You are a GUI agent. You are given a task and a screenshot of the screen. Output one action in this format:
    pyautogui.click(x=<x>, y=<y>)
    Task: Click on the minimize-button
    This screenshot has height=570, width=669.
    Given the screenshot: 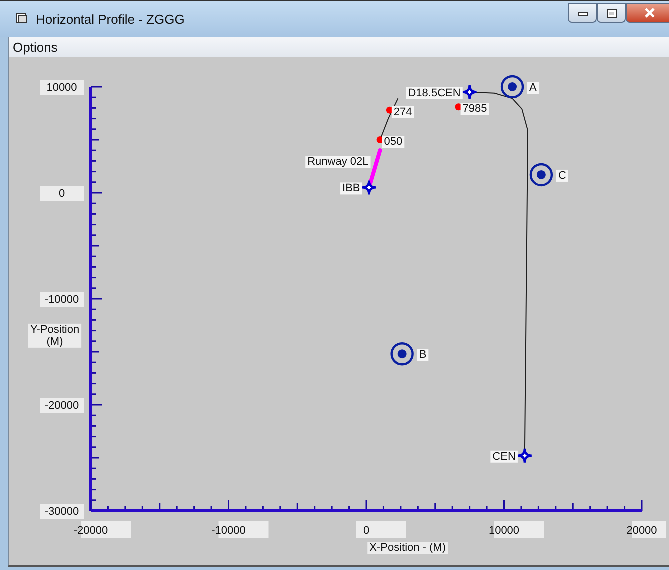 What is the action you would take?
    pyautogui.click(x=582, y=13)
    